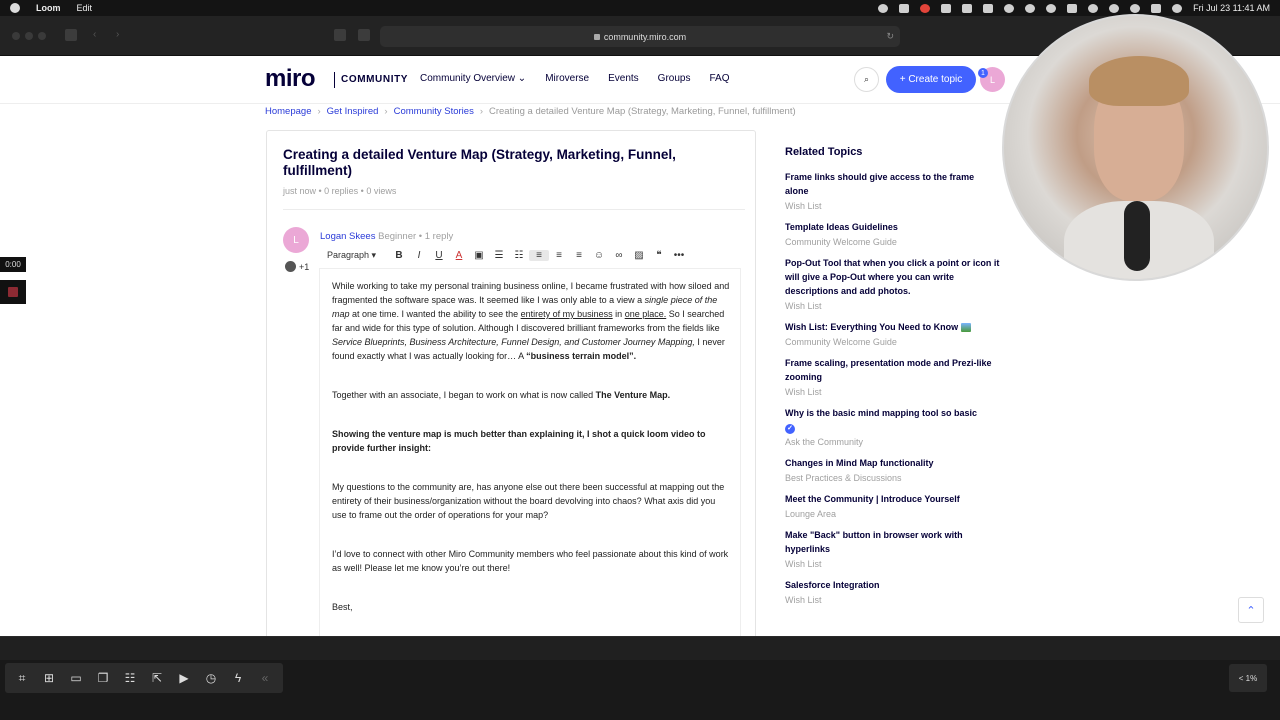 The height and width of the screenshot is (720, 1280). Describe the element at coordinates (719, 78) in the screenshot. I see `nav-faq: FAQ` at that location.